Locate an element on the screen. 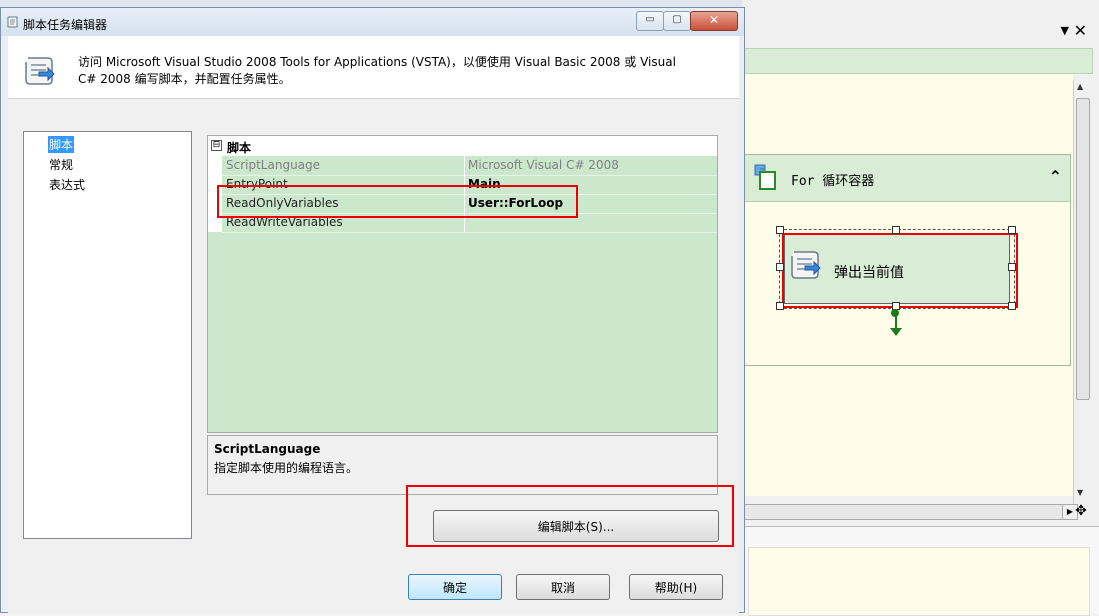 The height and width of the screenshot is (616, 1099). for-loop-title: For 循环容器 is located at coordinates (833, 181).